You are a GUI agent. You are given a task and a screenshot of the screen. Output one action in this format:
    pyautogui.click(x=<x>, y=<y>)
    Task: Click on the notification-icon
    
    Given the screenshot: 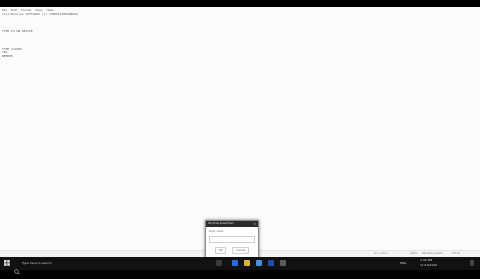 What is the action you would take?
    pyautogui.click(x=472, y=263)
    